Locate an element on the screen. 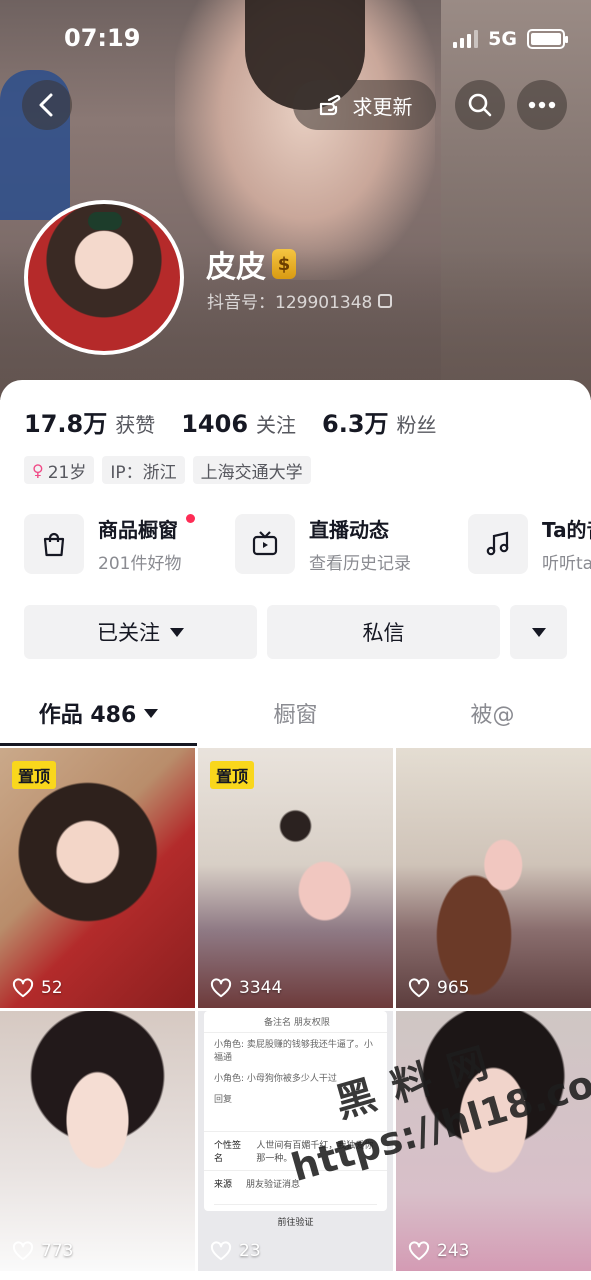 This screenshot has width=591, height=1280. tab-works-label: 作品 486 is located at coordinates (87, 715).